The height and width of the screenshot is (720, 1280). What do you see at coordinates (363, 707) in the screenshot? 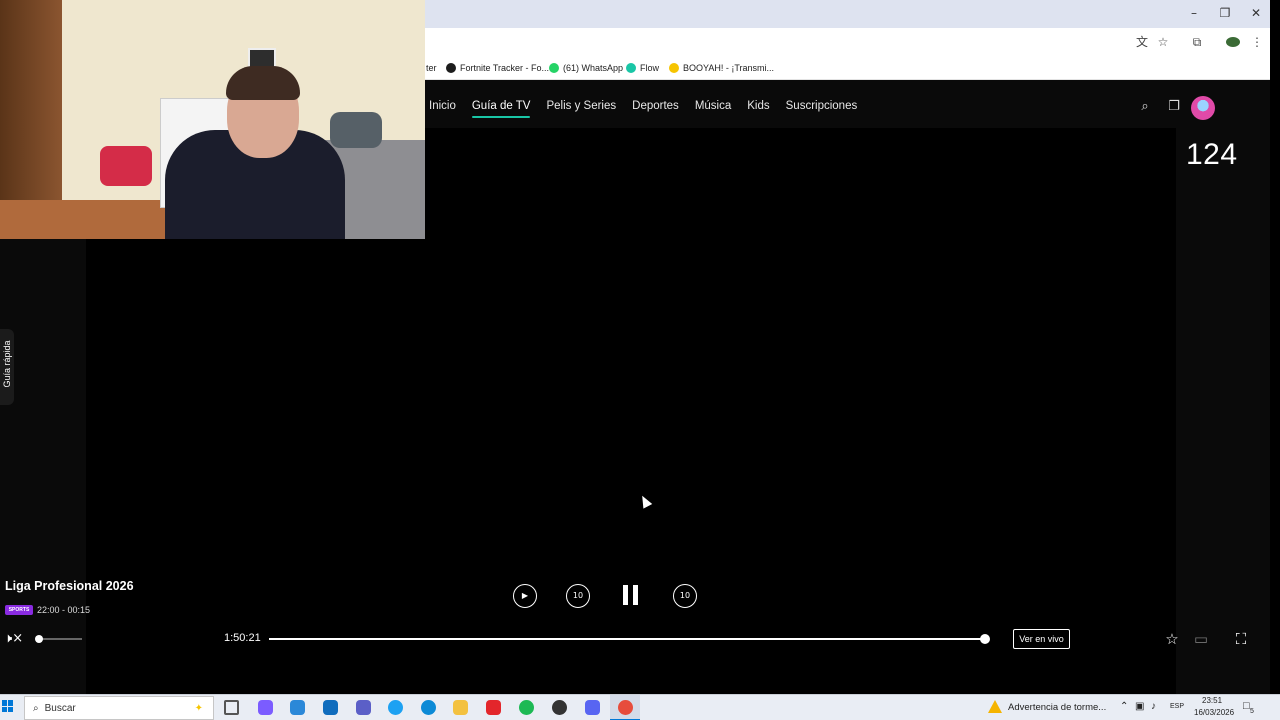
I see `teams-icon` at bounding box center [363, 707].